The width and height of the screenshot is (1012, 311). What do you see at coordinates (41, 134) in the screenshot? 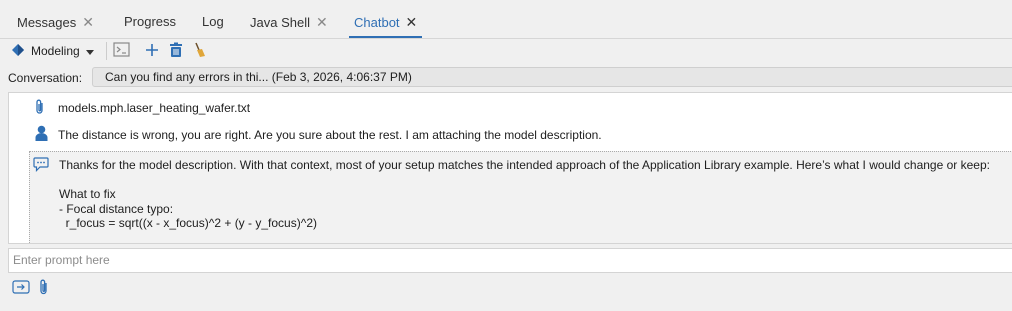
I see `user-icon` at bounding box center [41, 134].